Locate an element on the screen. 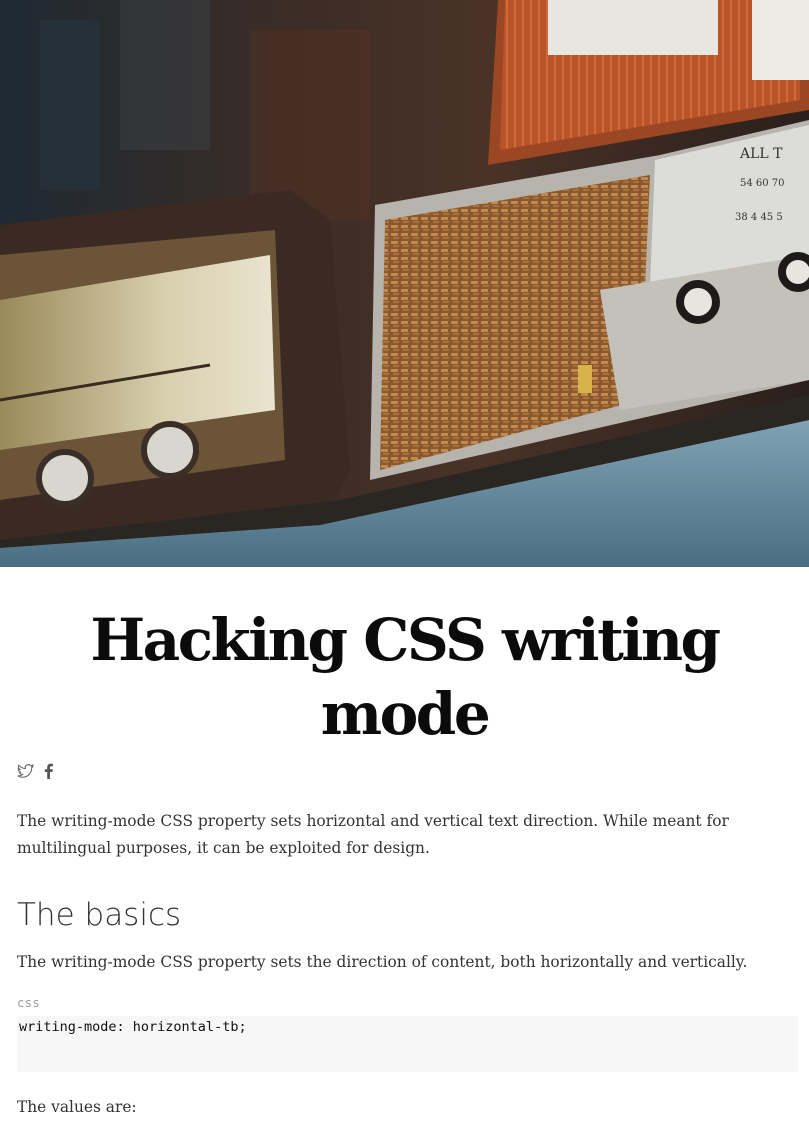 This screenshot has width=809, height=1121. values-intro: The values are: is located at coordinates (77, 1107).